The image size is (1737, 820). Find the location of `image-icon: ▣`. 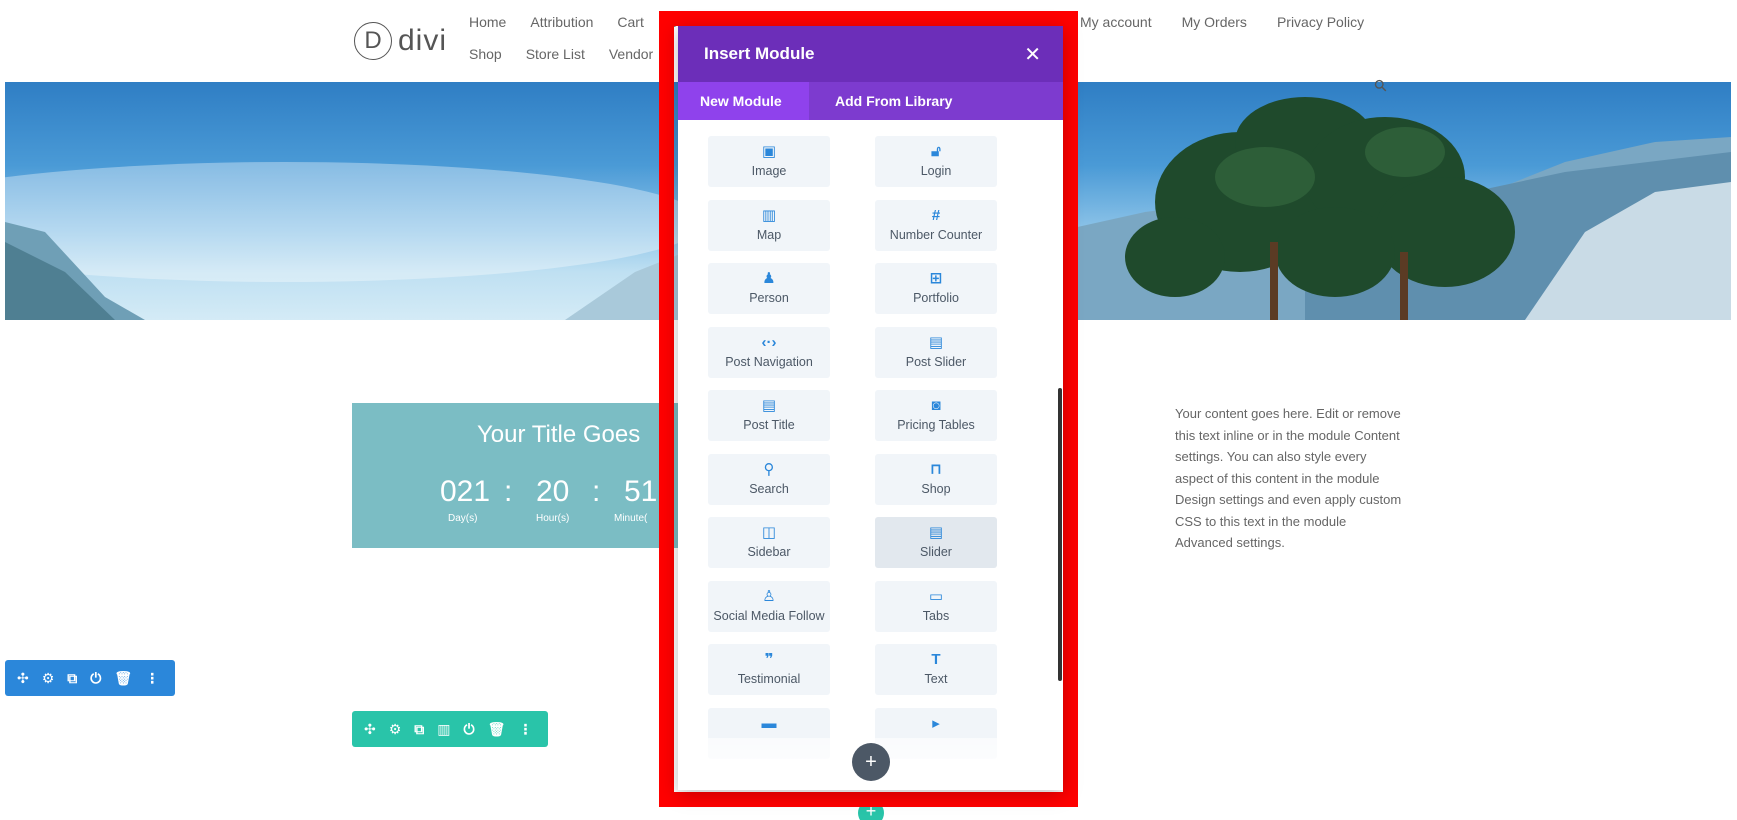

image-icon: ▣ is located at coordinates (769, 151).